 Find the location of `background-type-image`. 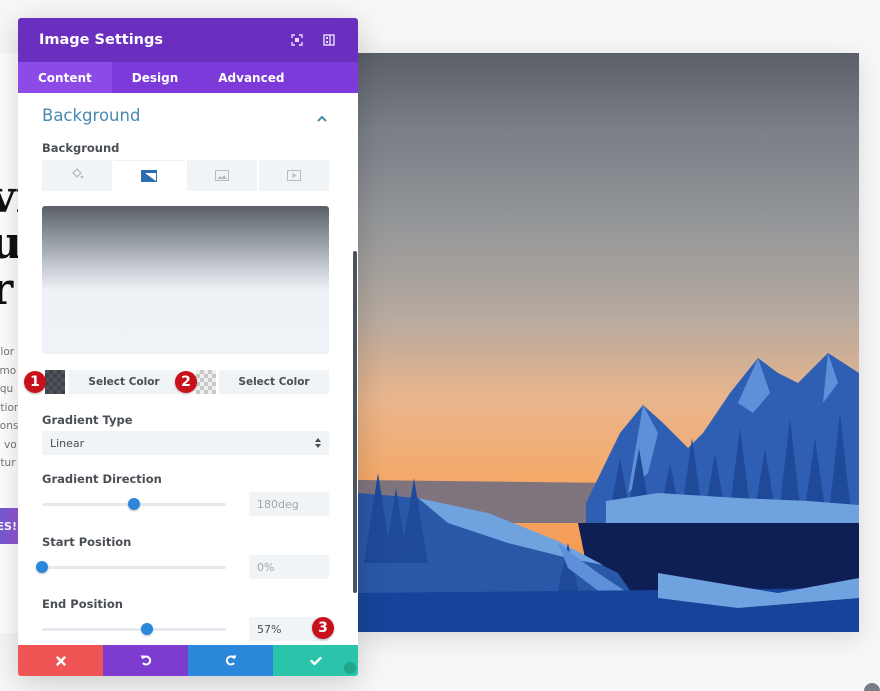

background-type-image is located at coordinates (221, 175).